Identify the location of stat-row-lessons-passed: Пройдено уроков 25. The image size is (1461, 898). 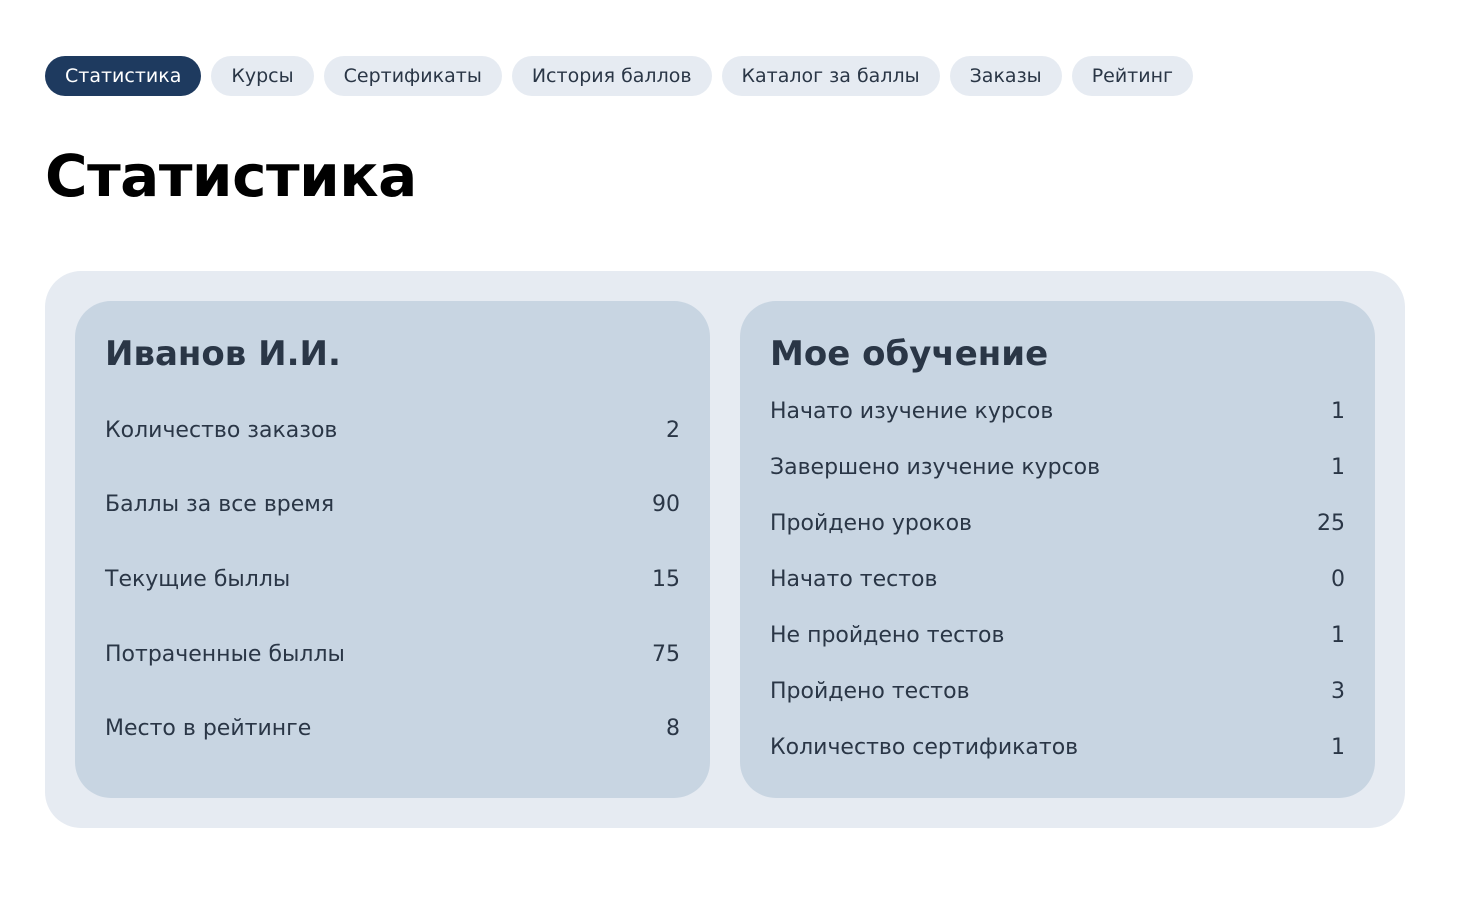
(1057, 524).